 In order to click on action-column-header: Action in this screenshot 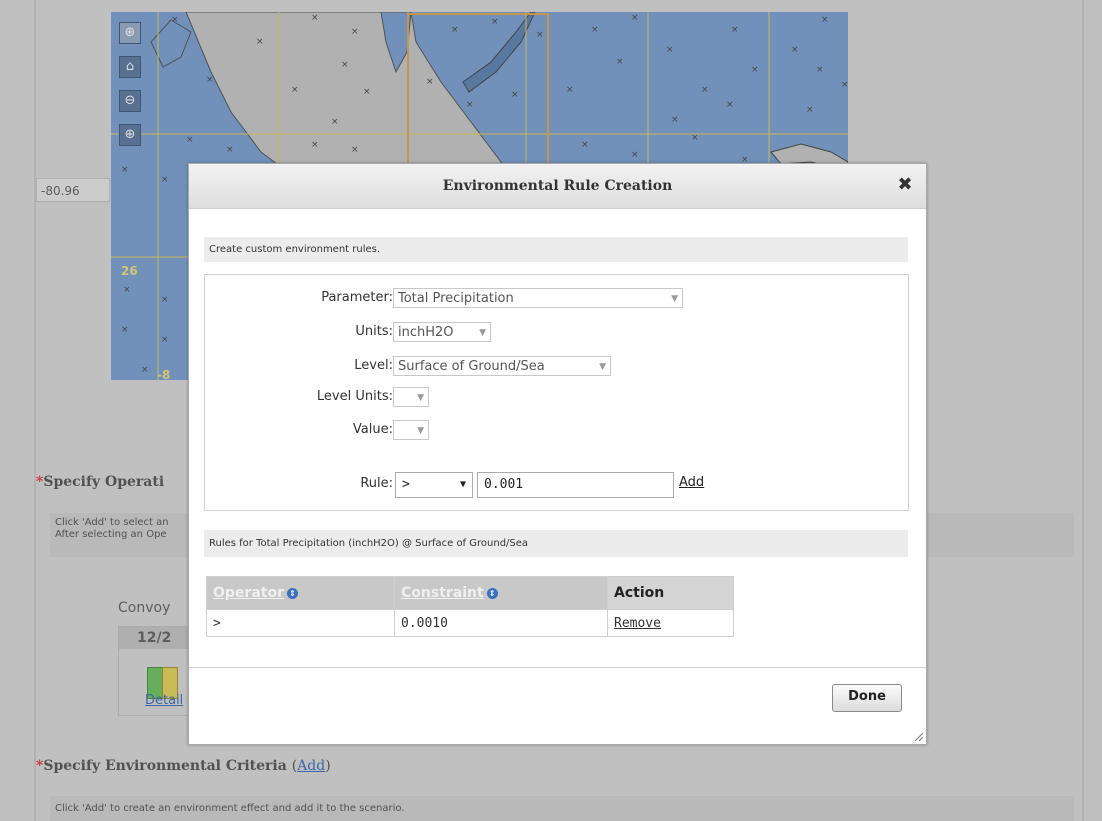, I will do `click(670, 593)`.